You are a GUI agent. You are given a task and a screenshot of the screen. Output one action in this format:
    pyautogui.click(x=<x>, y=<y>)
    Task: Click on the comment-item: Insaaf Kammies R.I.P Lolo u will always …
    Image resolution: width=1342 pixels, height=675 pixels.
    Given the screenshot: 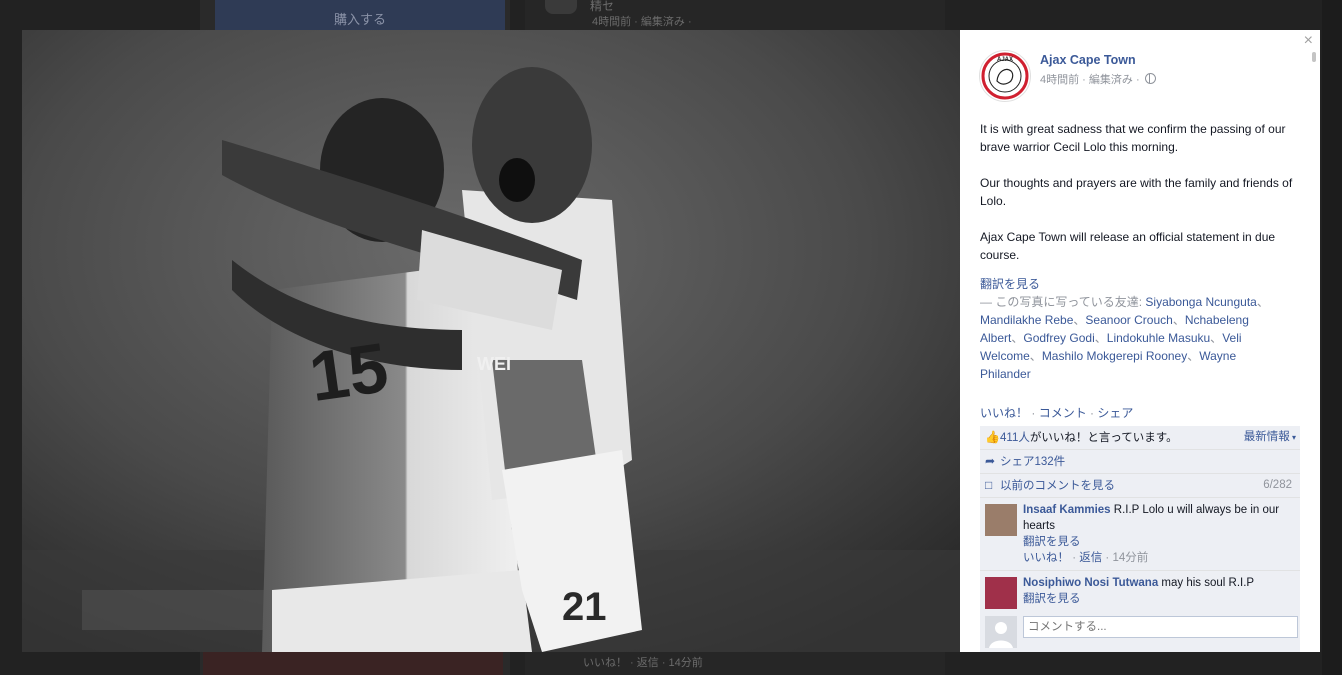 What is the action you would take?
    pyautogui.click(x=1140, y=534)
    